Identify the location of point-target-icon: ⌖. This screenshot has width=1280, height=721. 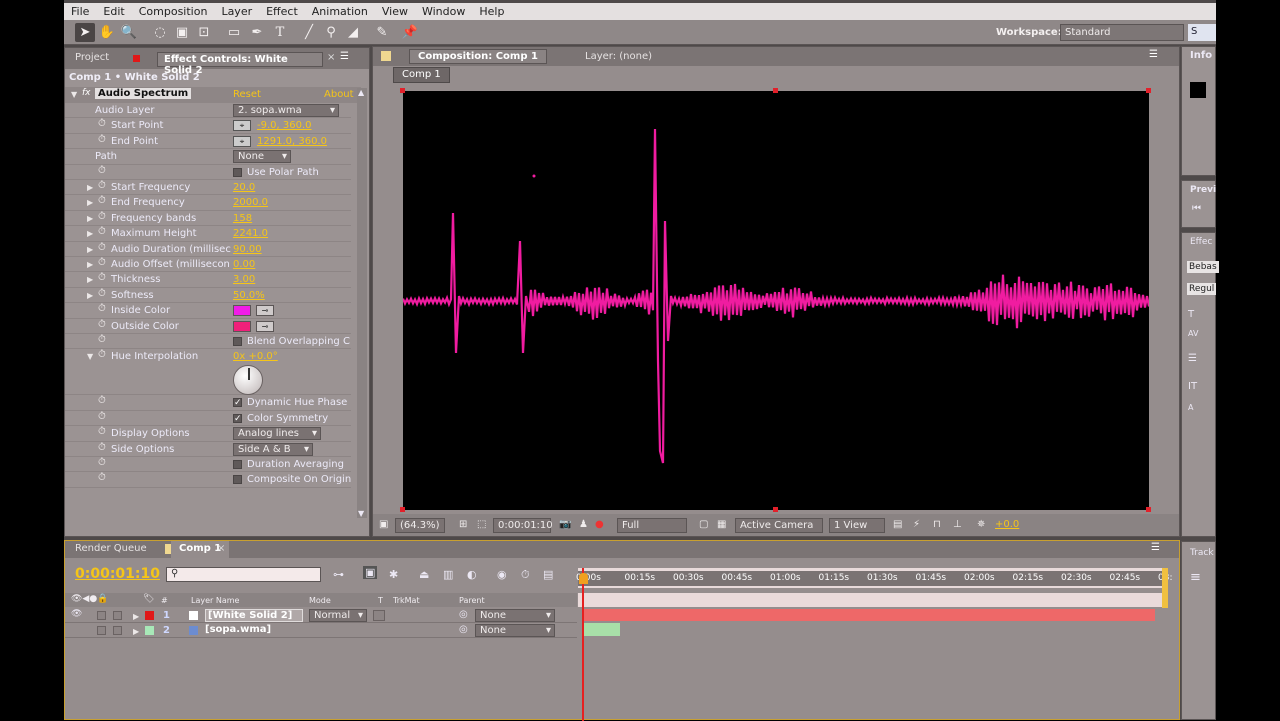
(242, 126).